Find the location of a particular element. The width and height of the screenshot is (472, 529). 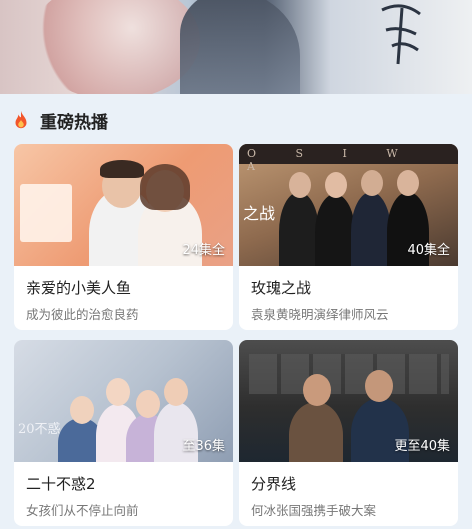

drama-title: 玫瑰之战 is located at coordinates (281, 288).